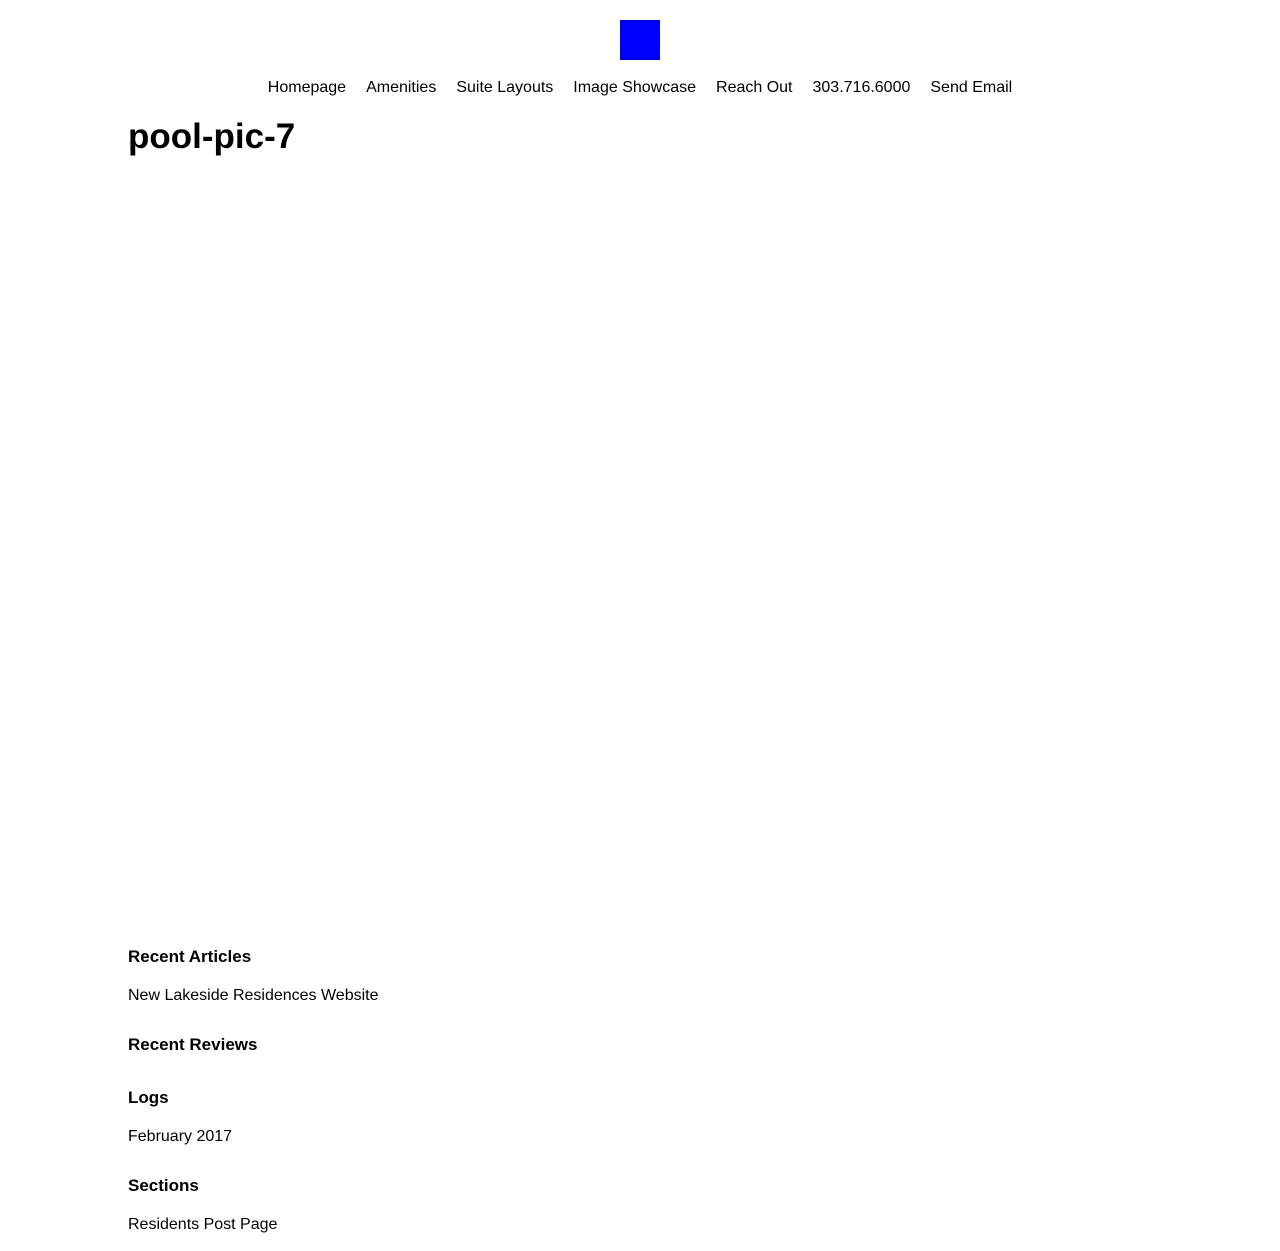 This screenshot has width=1280, height=1251. What do you see at coordinates (163, 1185) in the screenshot?
I see `sections-title: Sections` at bounding box center [163, 1185].